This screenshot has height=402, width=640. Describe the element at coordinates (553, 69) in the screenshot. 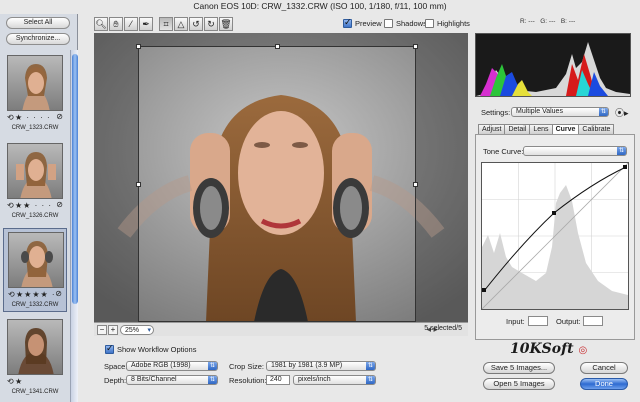

I see `histogram-graph` at that location.